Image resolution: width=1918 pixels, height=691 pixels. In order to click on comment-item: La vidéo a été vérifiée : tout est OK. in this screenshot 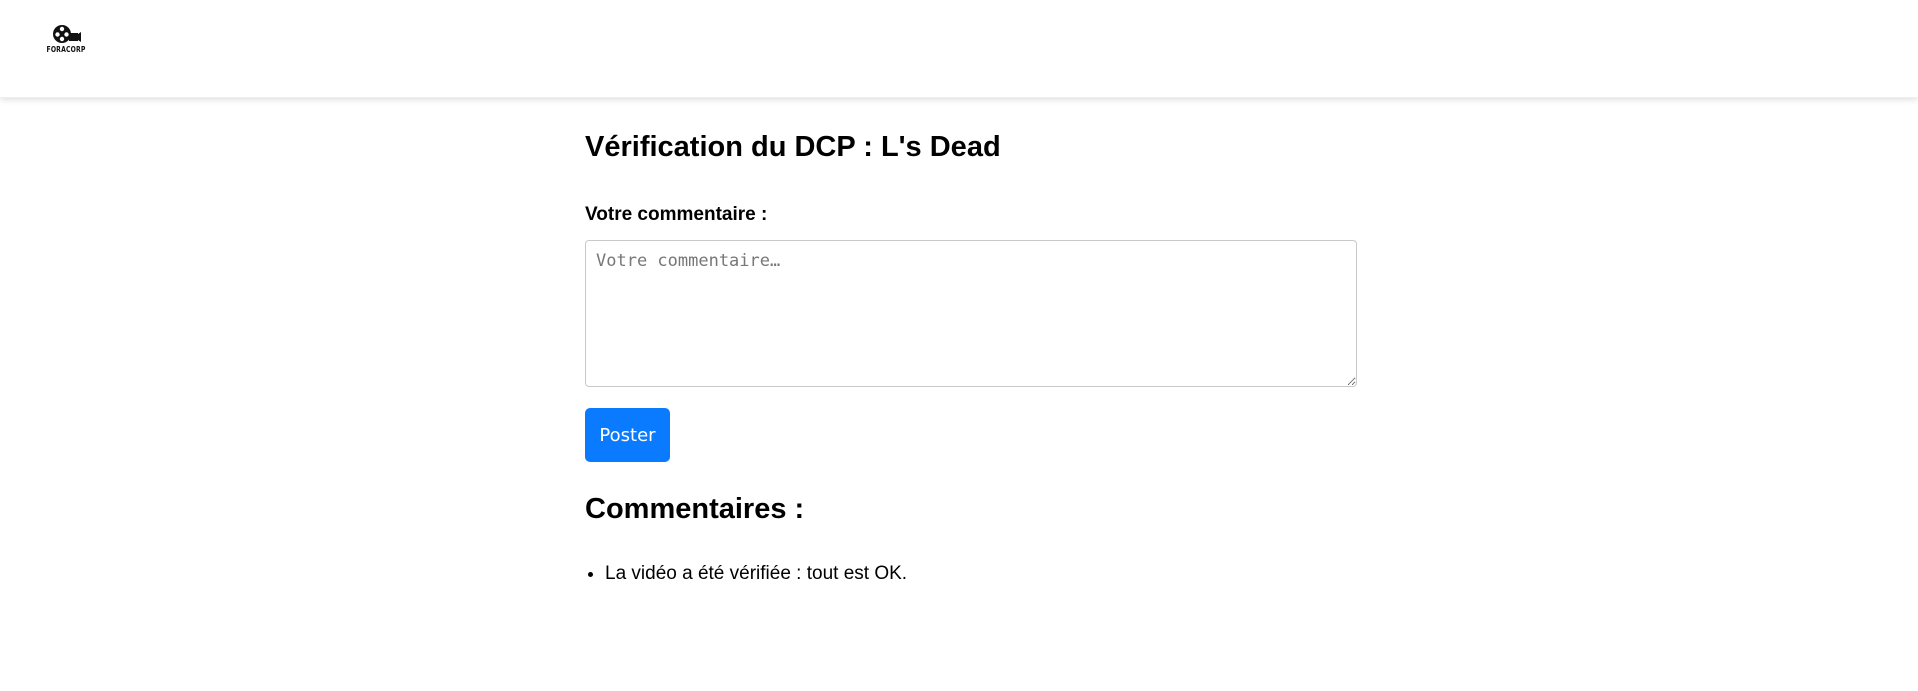, I will do `click(975, 574)`.